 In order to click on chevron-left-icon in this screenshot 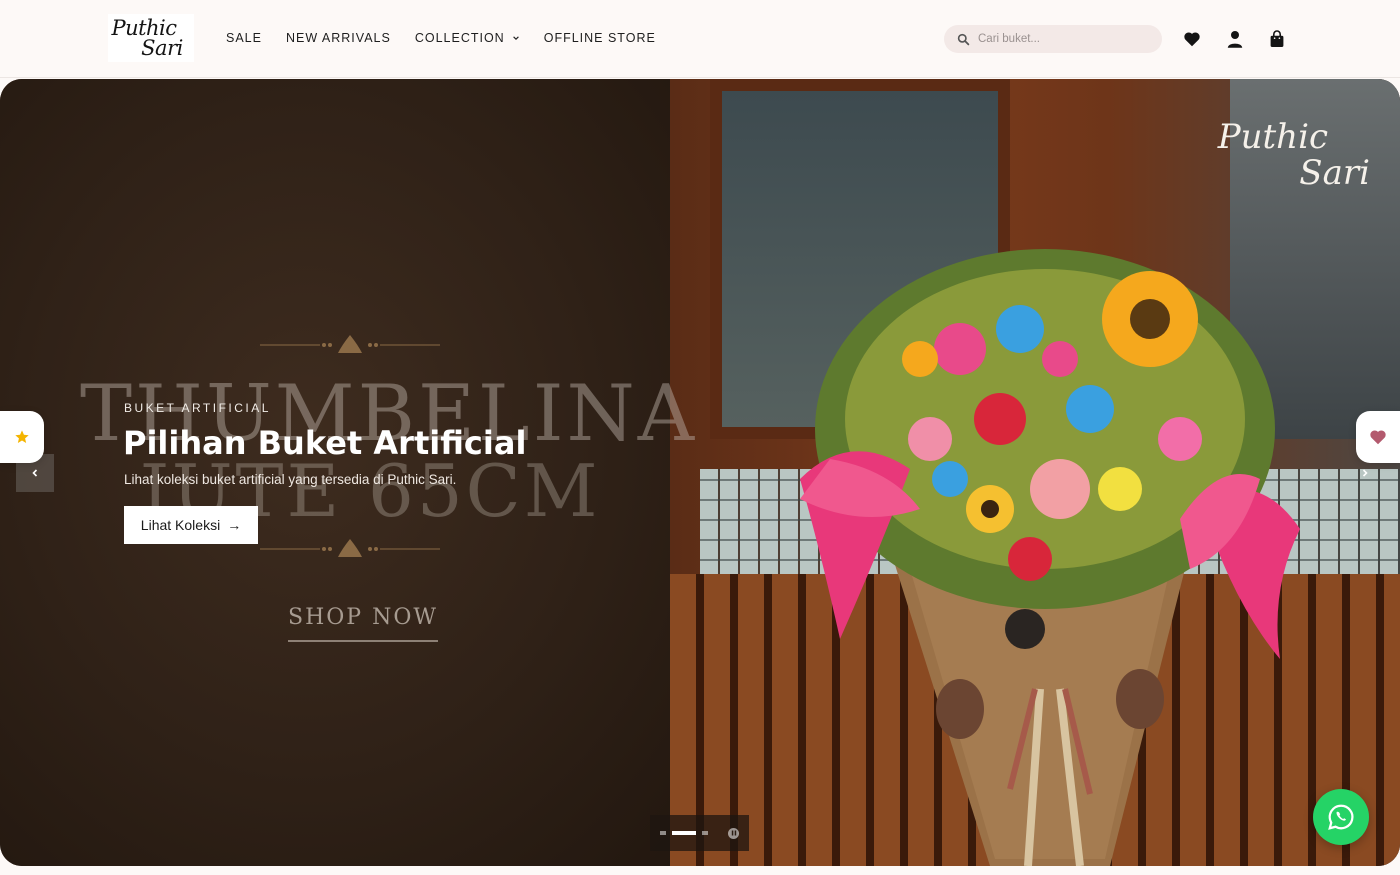, I will do `click(35, 473)`.